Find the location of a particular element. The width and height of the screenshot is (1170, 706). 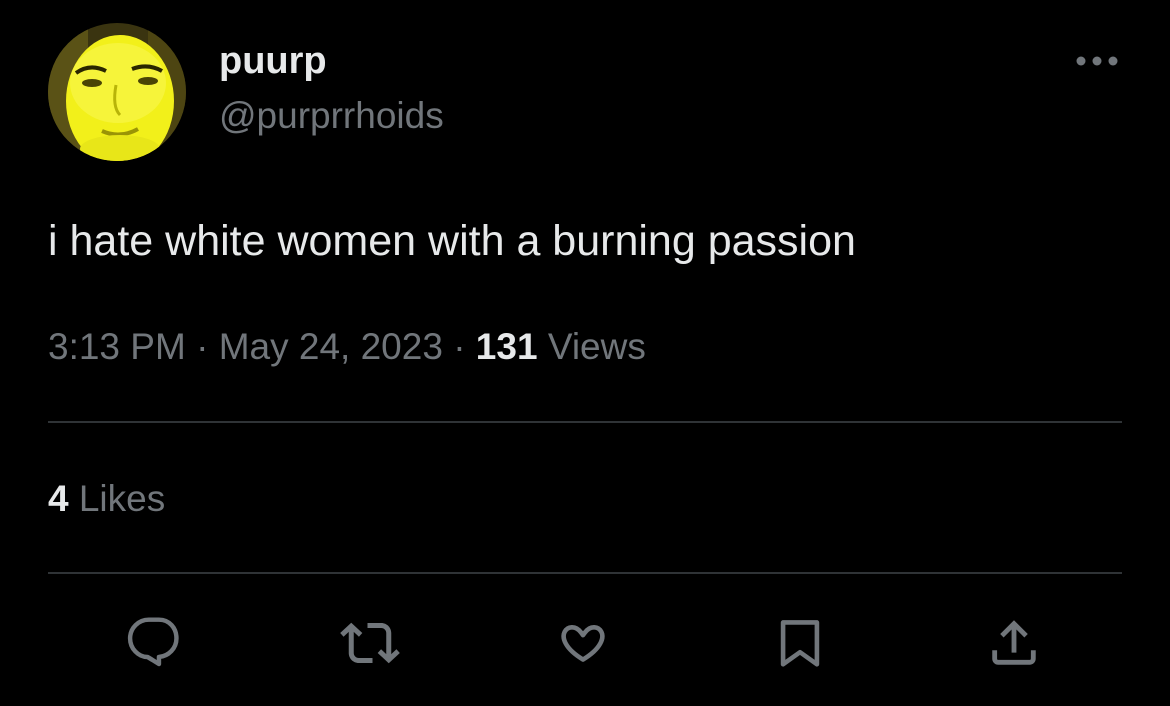

tweet-date: May 24, 2023 is located at coordinates (331, 346).